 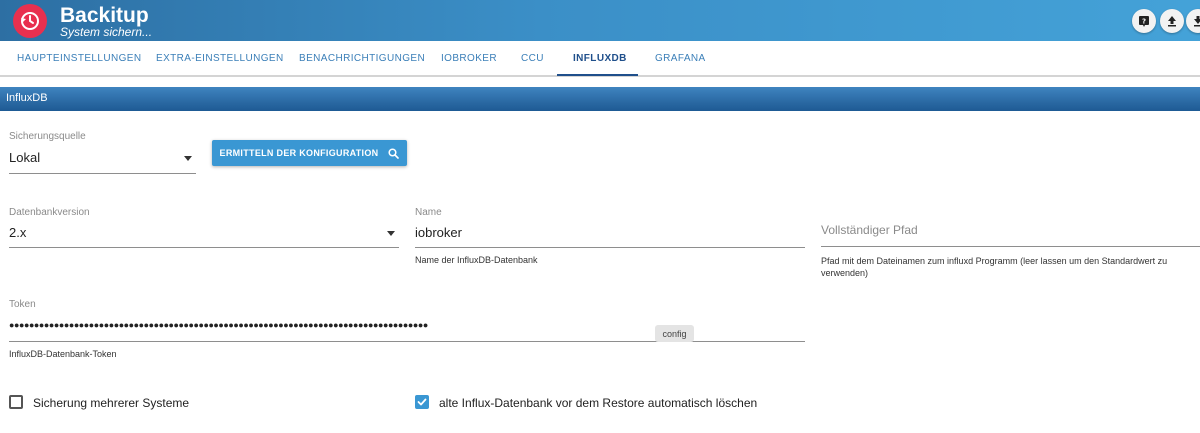 I want to click on tab-extra-einstellungen: EXTRA-EINSTELLUNGEN, so click(x=220, y=58).